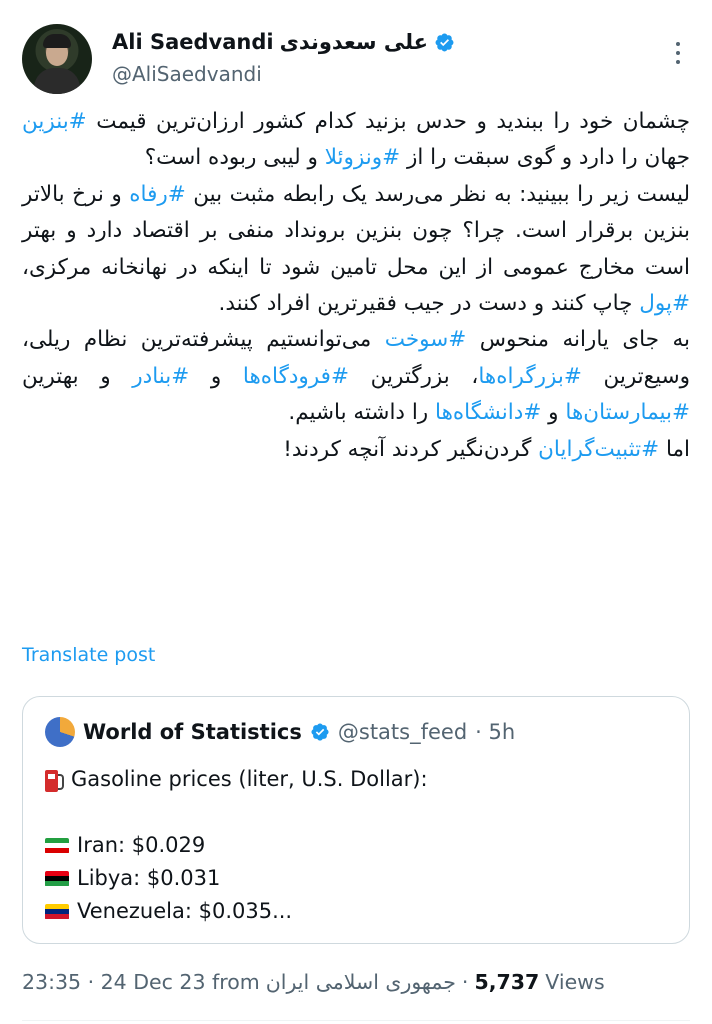 This screenshot has width=712, height=1024. Describe the element at coordinates (488, 412) in the screenshot. I see `hashtag-link: #دانشگاه‌ها` at that location.